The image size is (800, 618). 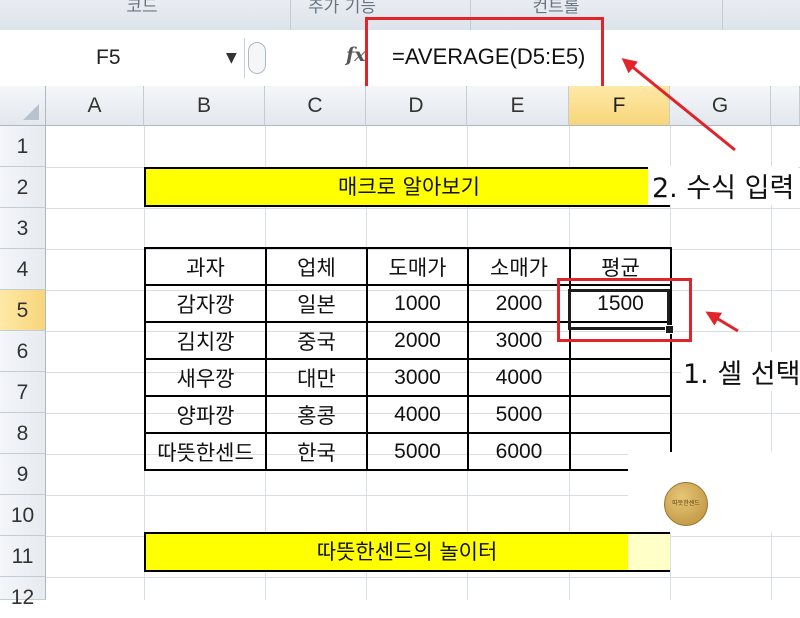 I want to click on table-cell: 홍콩, so click(x=316, y=414).